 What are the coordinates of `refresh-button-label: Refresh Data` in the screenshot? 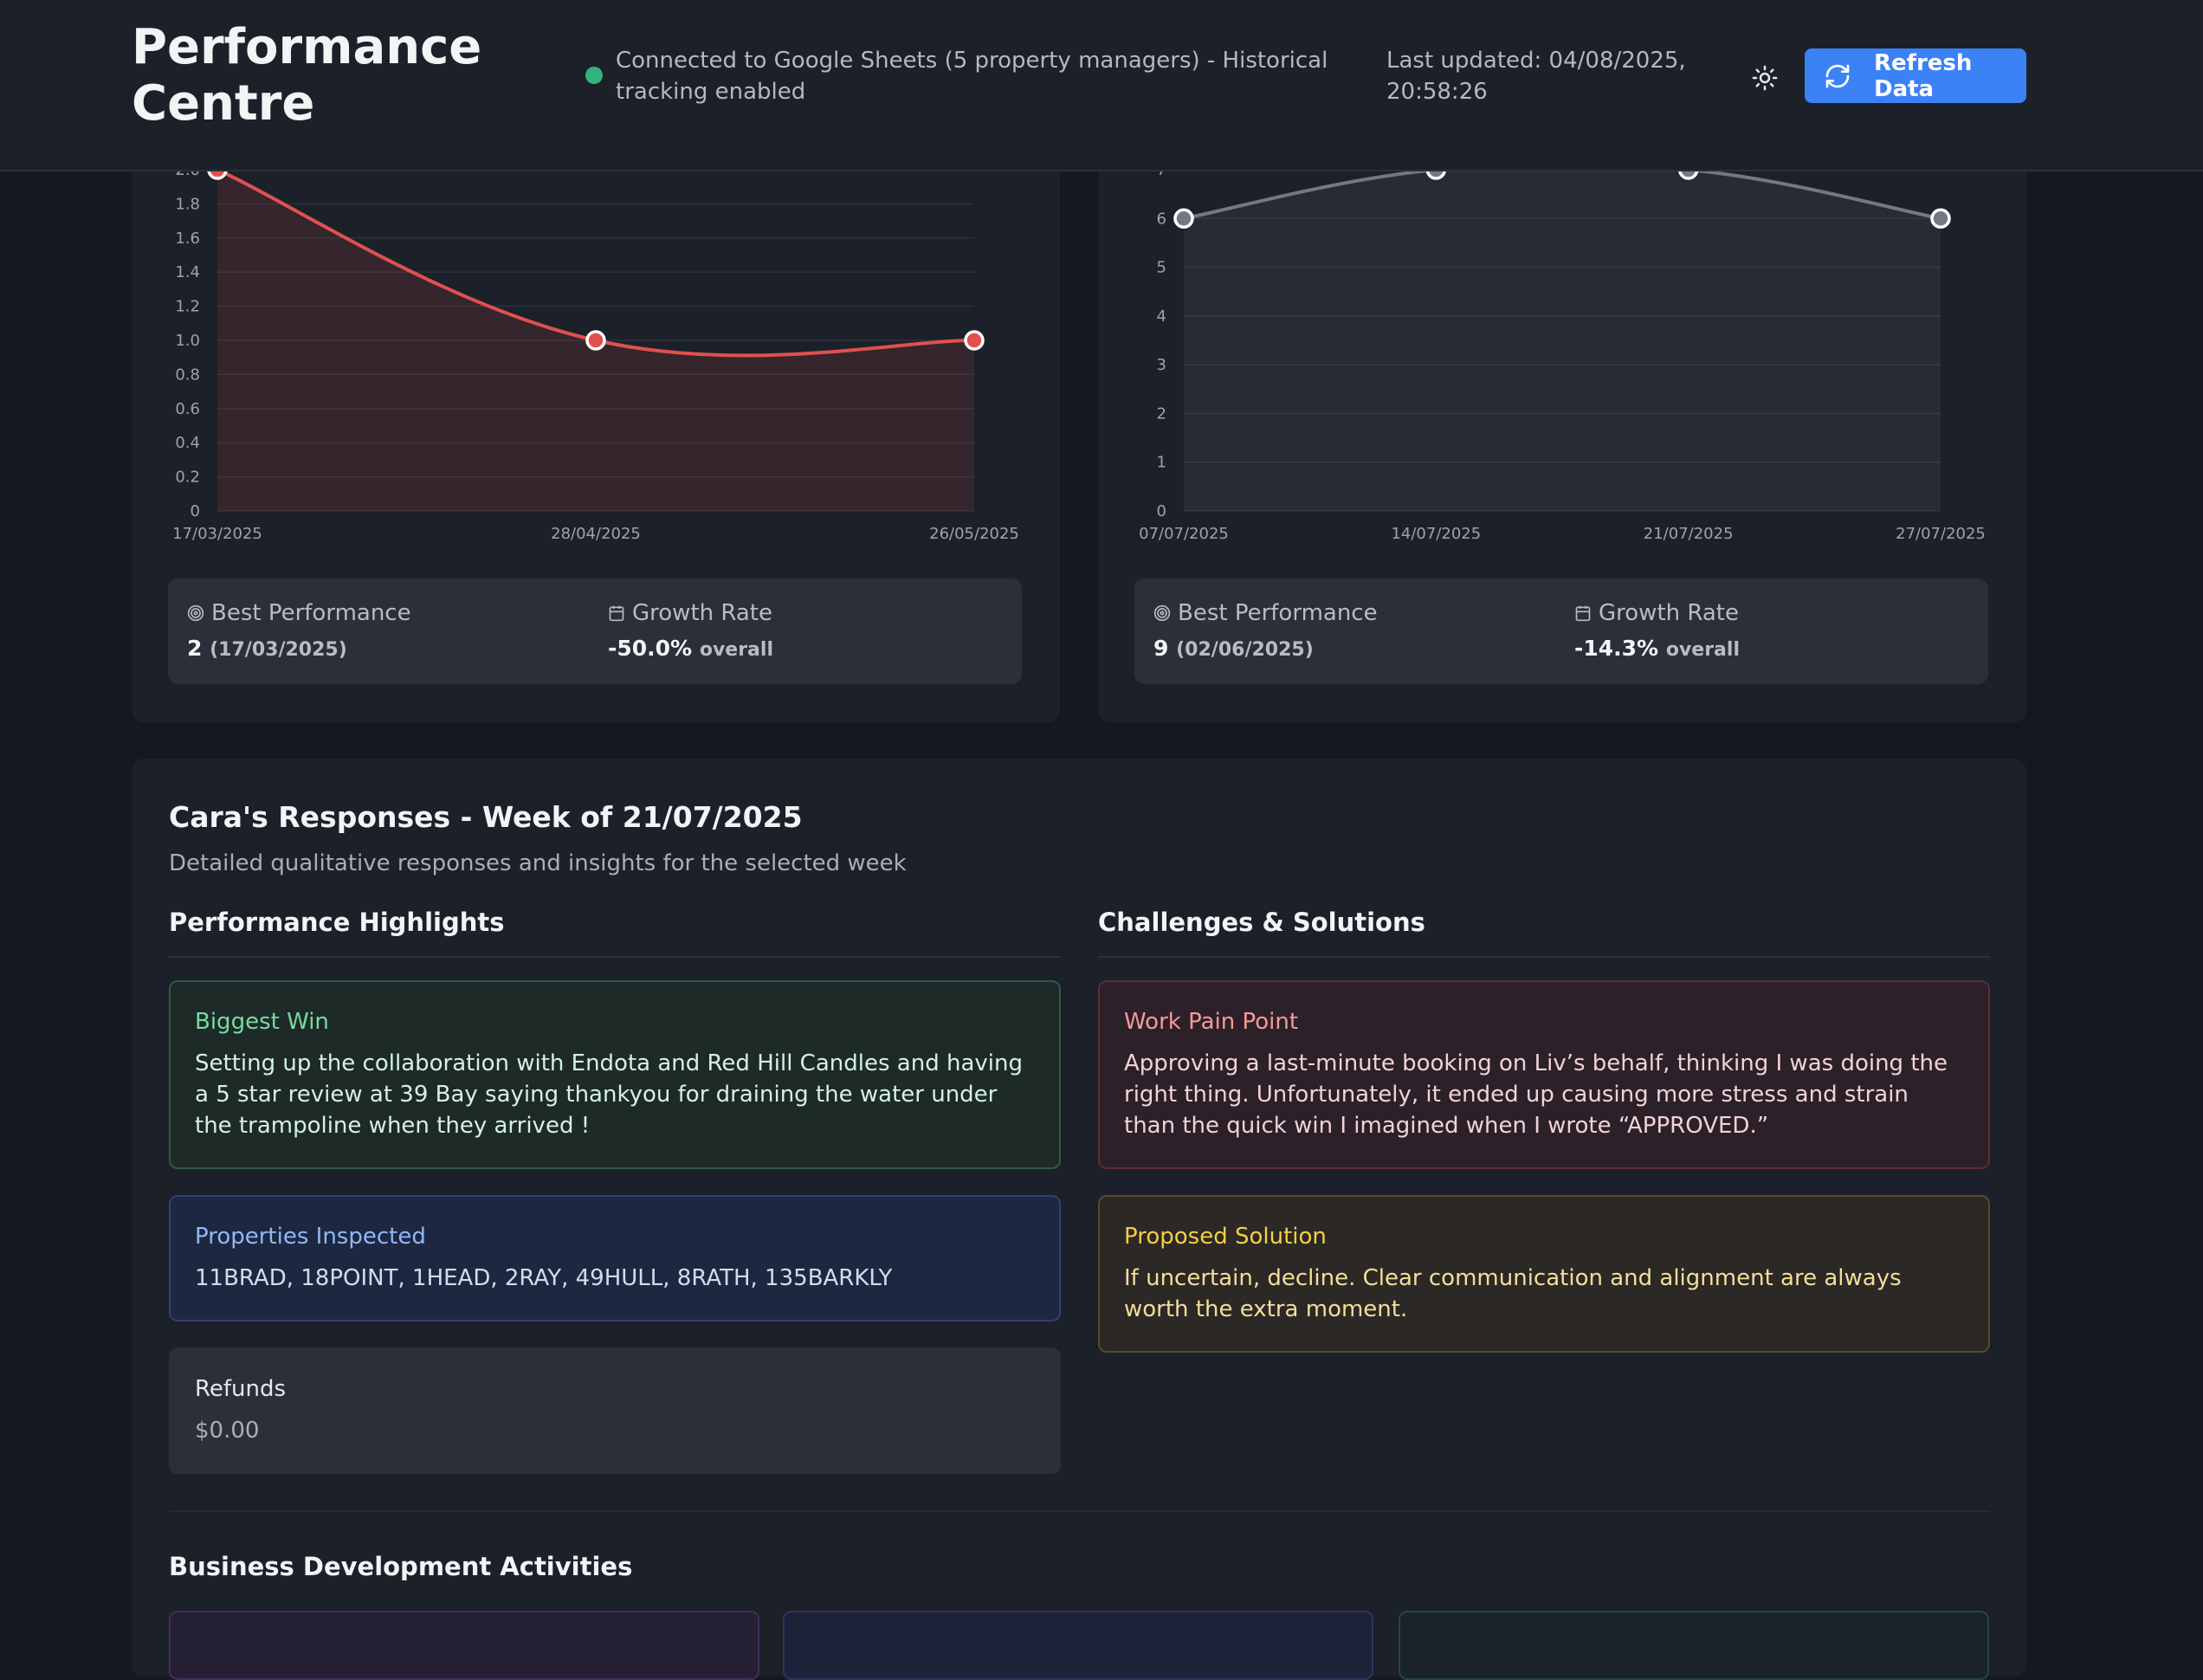 It's located at (1923, 75).